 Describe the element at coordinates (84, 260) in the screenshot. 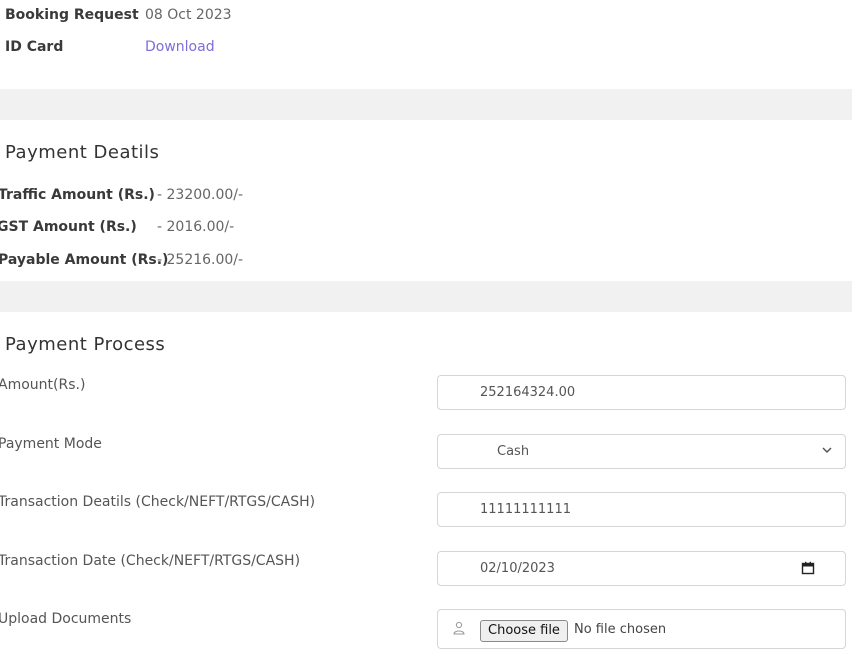

I see `payable-amount-label: Payable Amount (Rs.)` at that location.